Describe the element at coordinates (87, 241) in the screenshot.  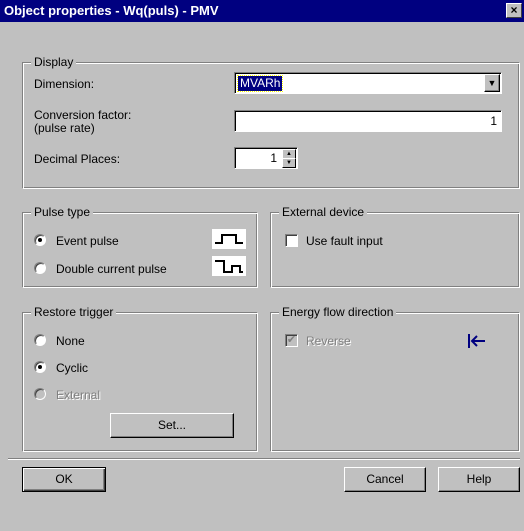
I see `event-pulse-label: Event pulse` at that location.